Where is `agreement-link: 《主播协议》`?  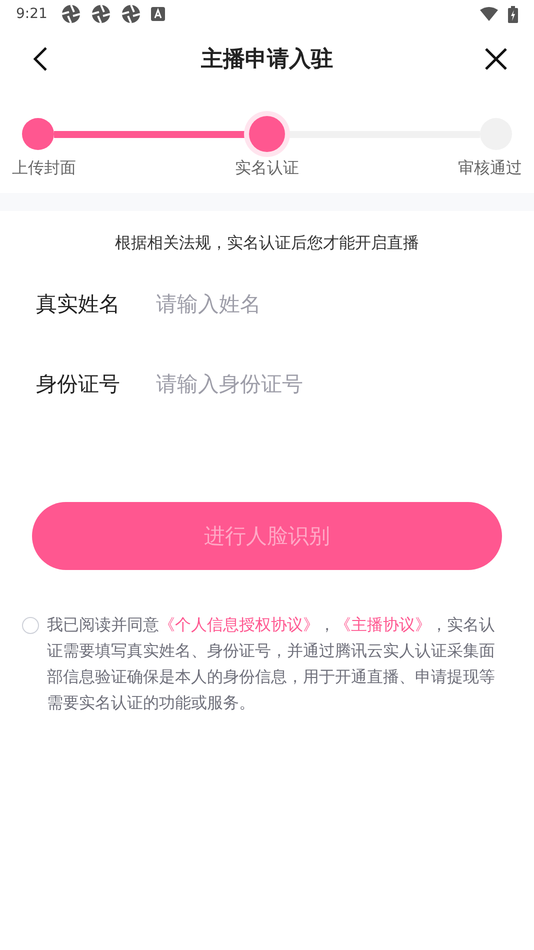
agreement-link: 《主播协议》 is located at coordinates (383, 624).